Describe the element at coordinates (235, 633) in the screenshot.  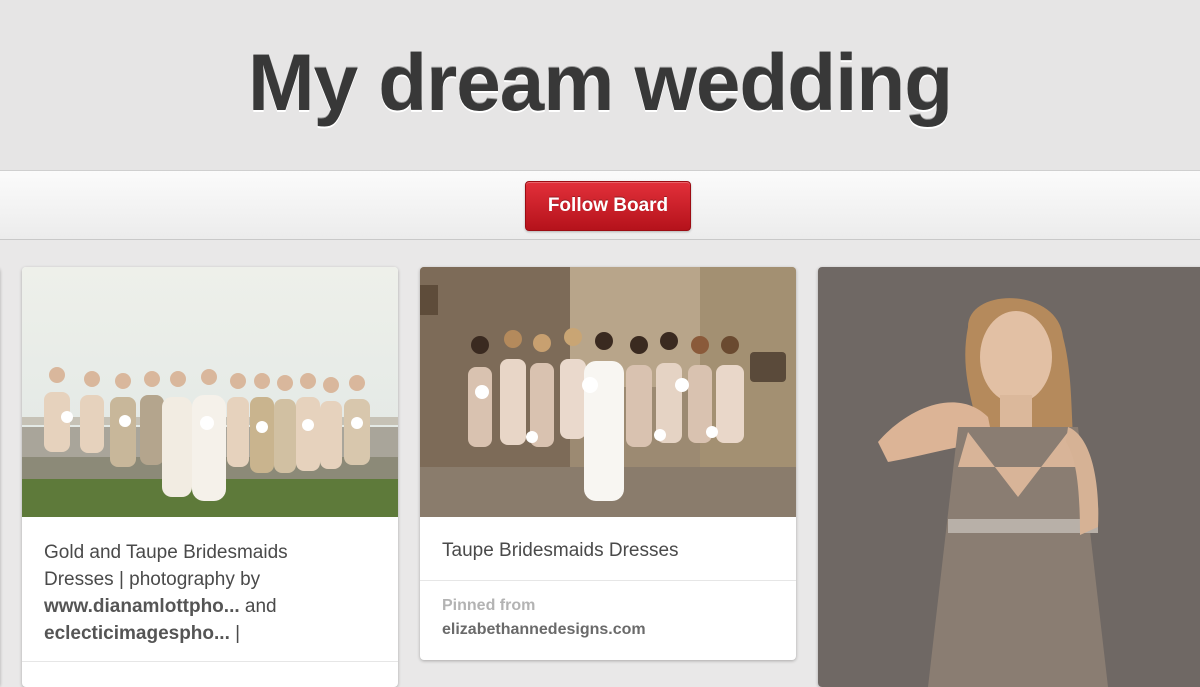
I see `pin-description-text: |` at that location.